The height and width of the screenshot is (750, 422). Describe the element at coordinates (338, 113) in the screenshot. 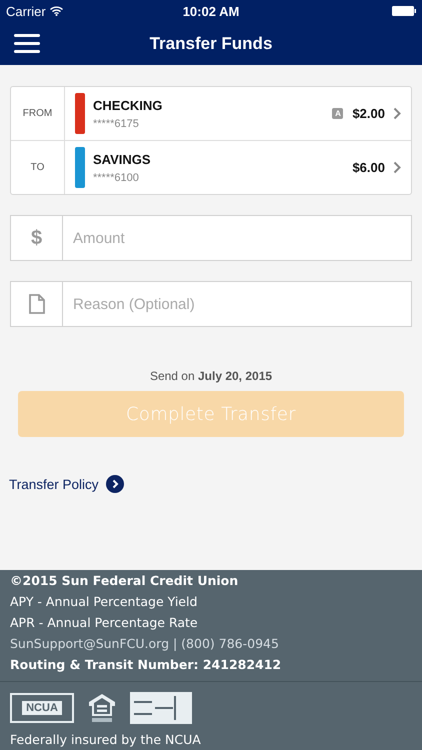

I see `account-badge: A` at that location.